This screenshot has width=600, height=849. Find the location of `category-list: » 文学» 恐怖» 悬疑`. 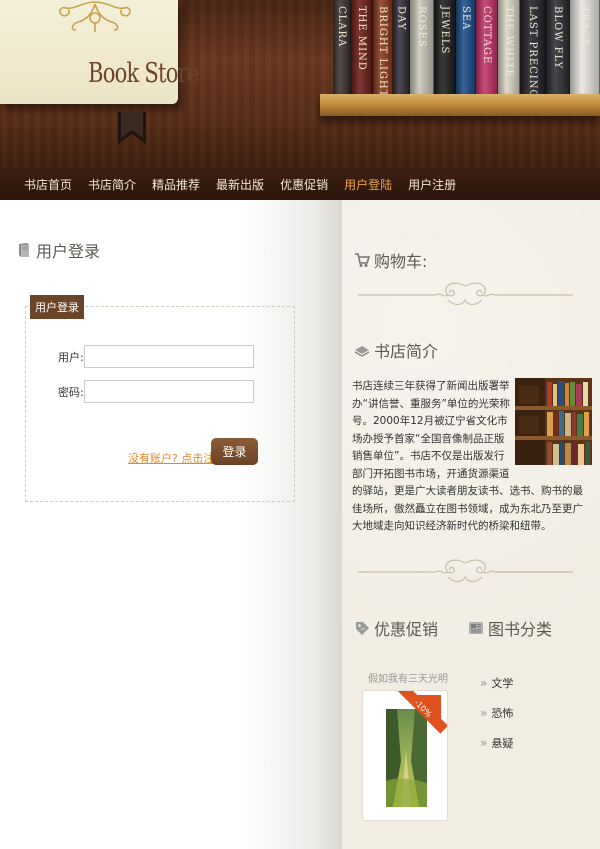

category-list: » 文学» 恐怖» 悬疑 is located at coordinates (496, 713).